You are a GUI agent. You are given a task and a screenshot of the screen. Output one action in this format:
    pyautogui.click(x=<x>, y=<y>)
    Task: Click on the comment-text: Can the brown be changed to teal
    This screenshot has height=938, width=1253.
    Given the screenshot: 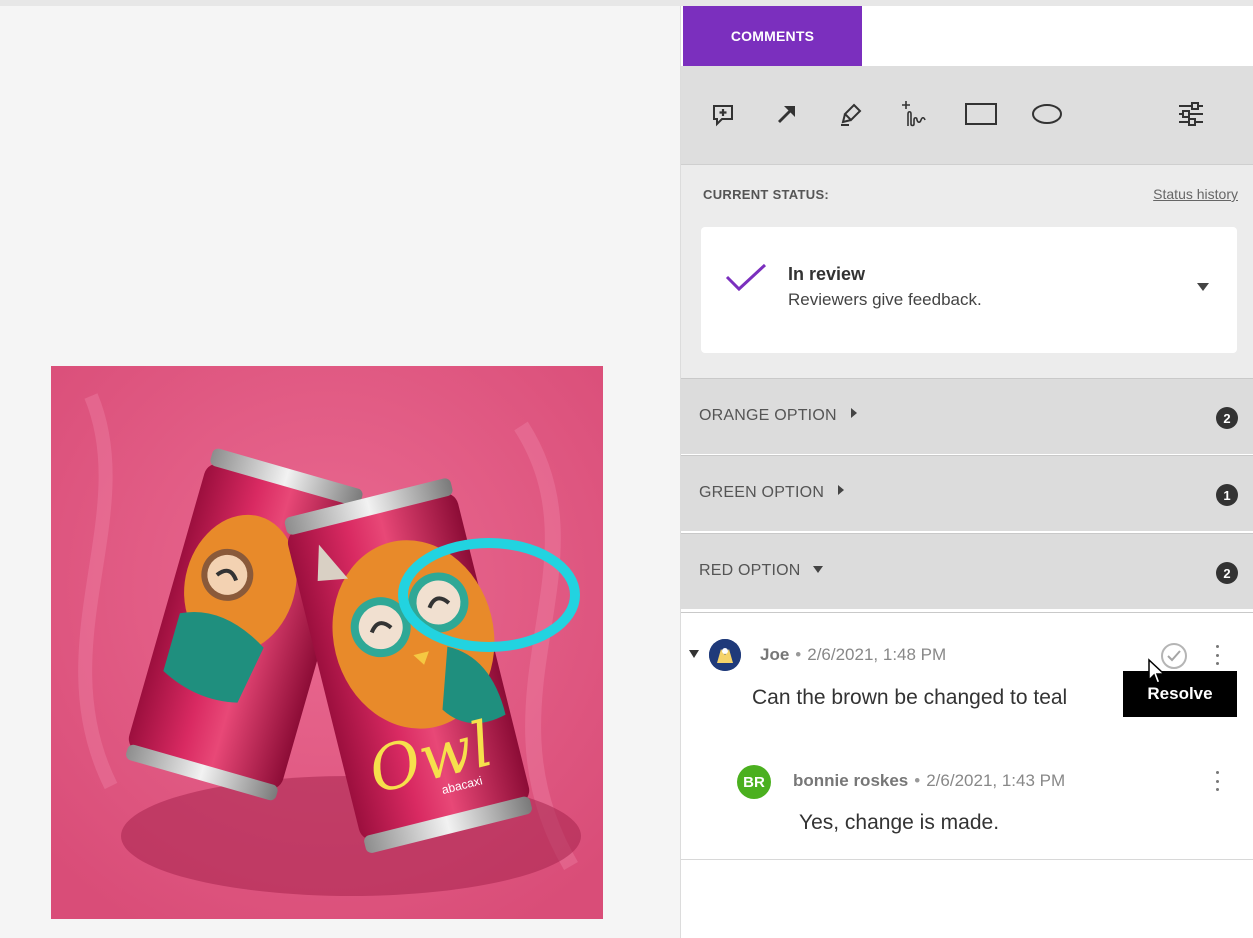 What is the action you would take?
    pyautogui.click(x=910, y=697)
    